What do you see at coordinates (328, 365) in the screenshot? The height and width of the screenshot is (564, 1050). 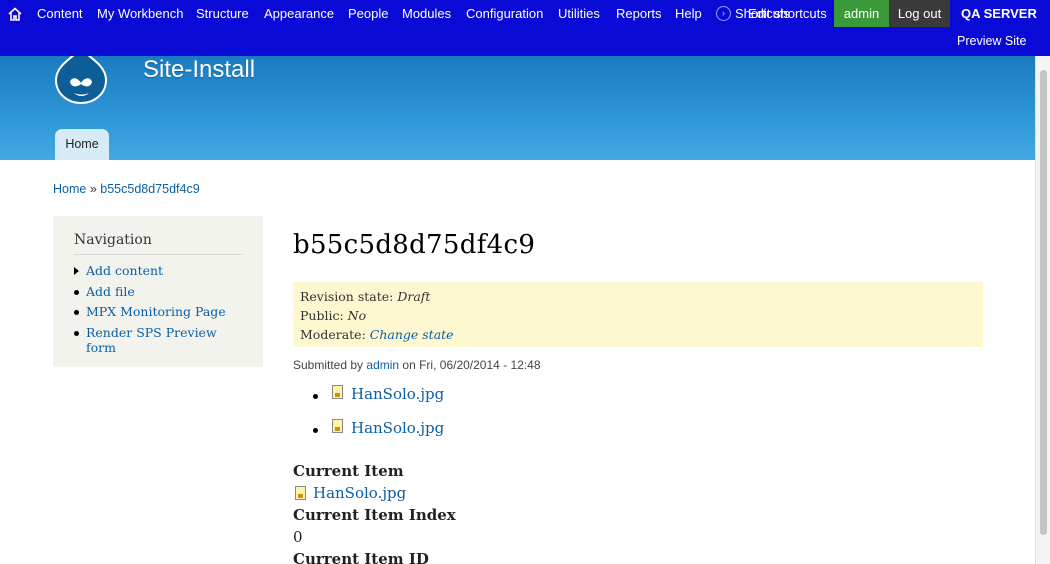 I see `submitted-prefix: Submitted by` at bounding box center [328, 365].